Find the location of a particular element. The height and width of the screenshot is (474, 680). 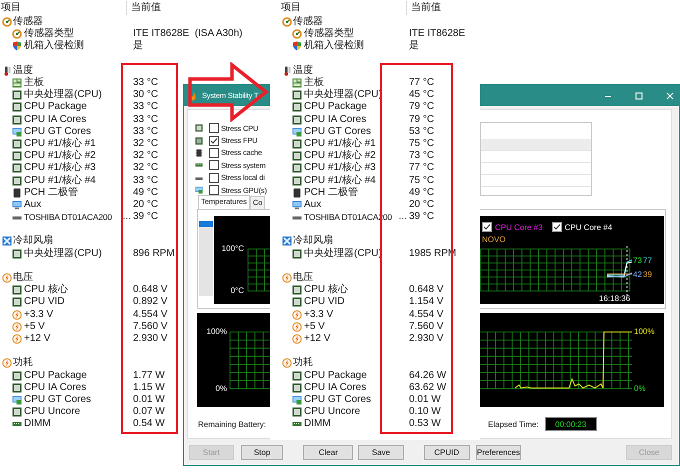

reading-label: 39 is located at coordinates (647, 275).